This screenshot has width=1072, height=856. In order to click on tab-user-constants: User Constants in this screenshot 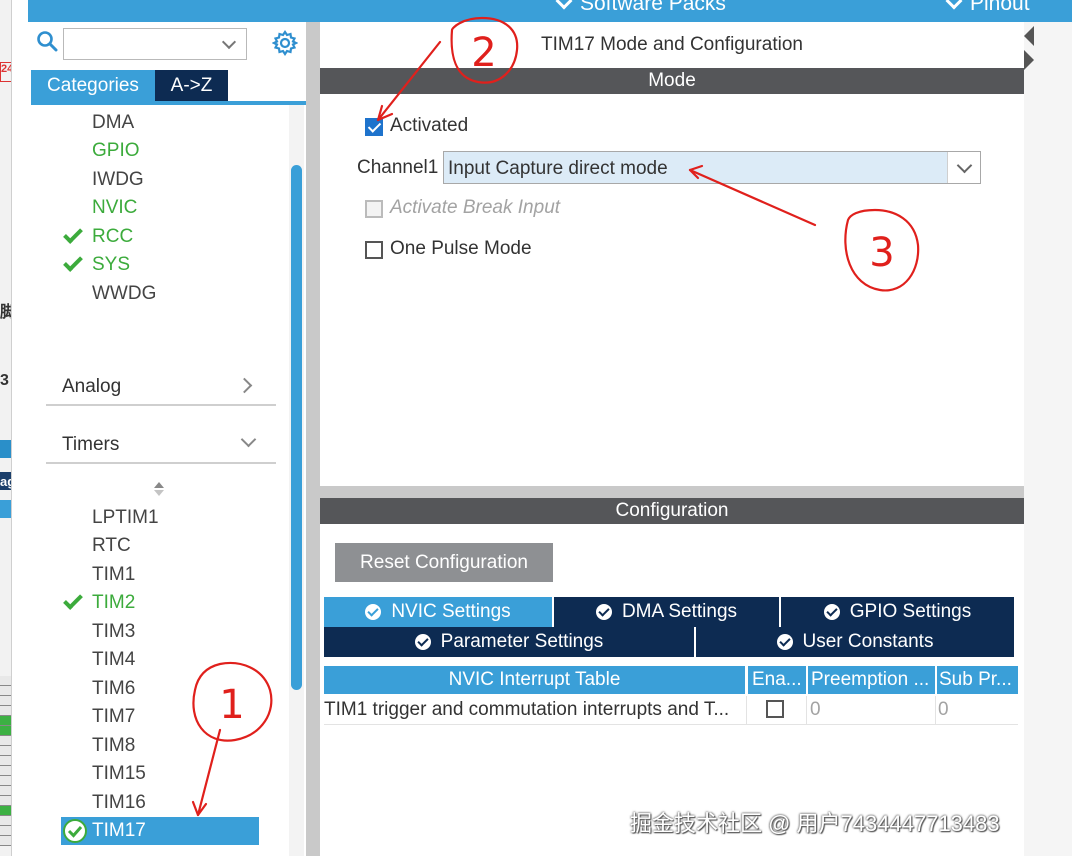, I will do `click(855, 642)`.